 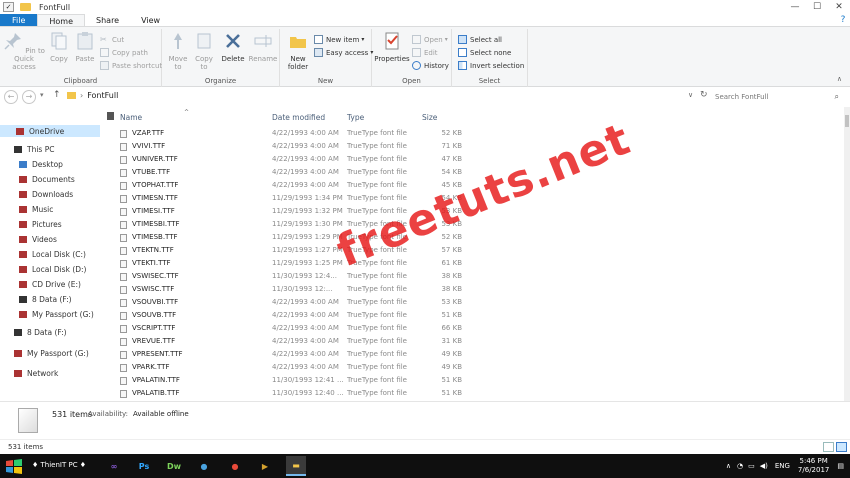 What do you see at coordinates (47, 179) in the screenshot?
I see `nav-item: Documents` at bounding box center [47, 179].